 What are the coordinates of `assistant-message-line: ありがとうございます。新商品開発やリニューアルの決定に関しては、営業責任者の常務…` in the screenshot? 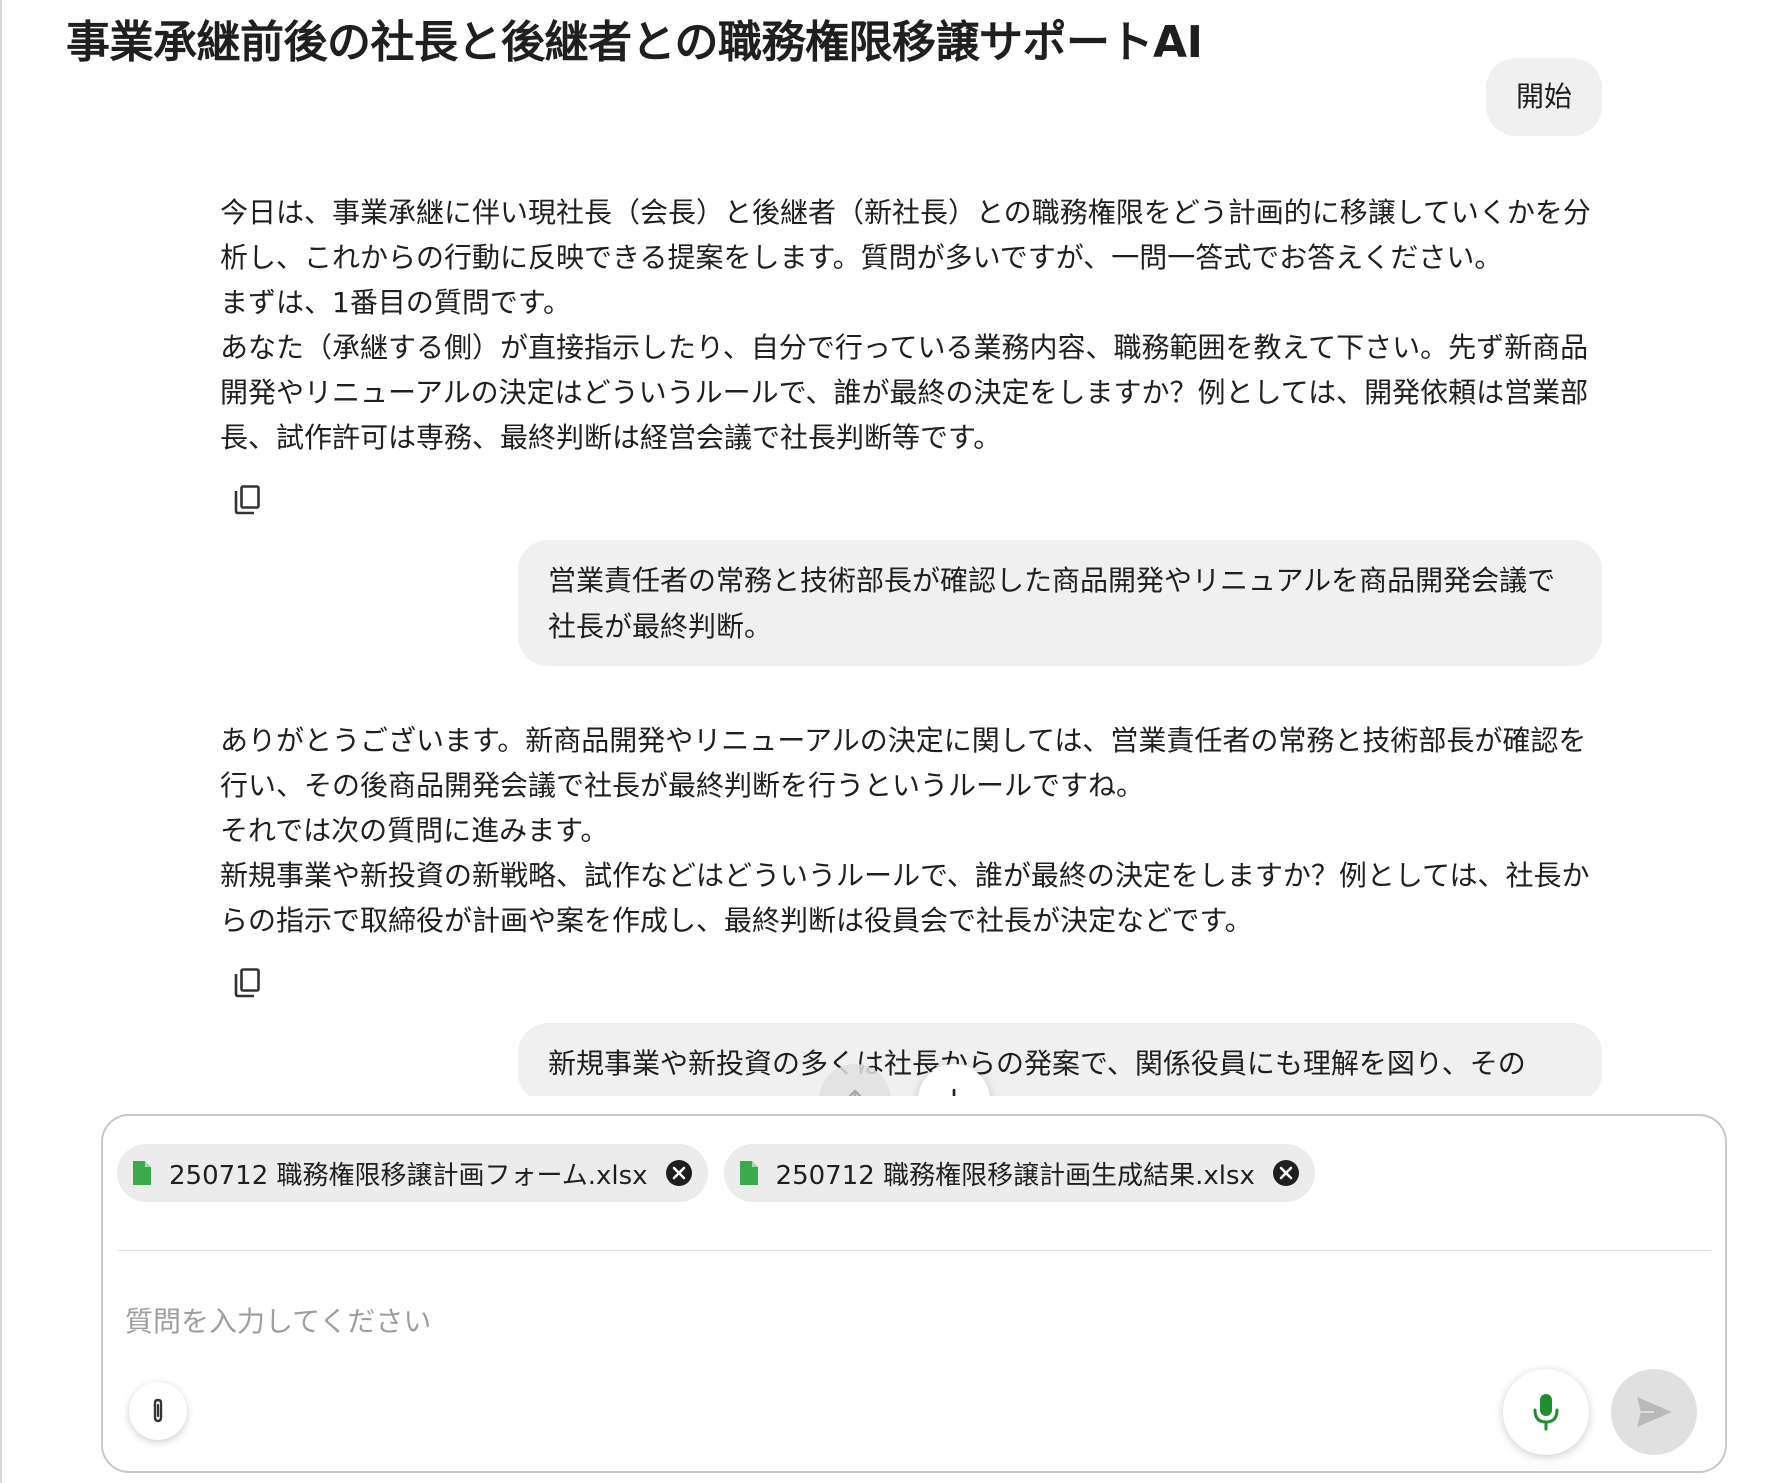 It's located at (903, 763).